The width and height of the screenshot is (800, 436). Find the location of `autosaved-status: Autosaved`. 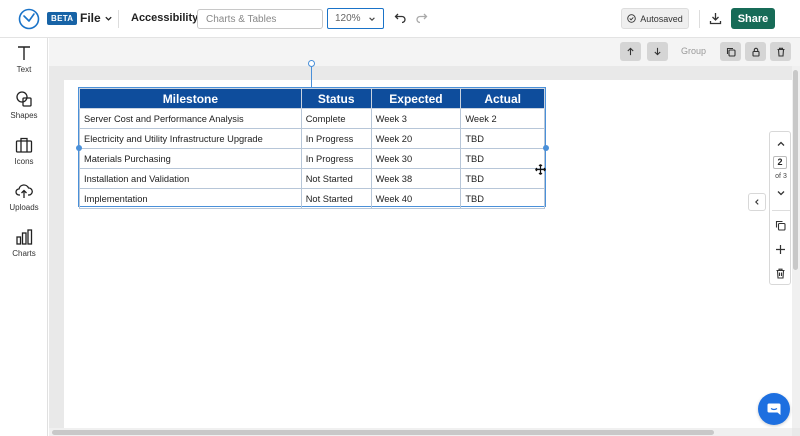

autosaved-status: Autosaved is located at coordinates (655, 18).